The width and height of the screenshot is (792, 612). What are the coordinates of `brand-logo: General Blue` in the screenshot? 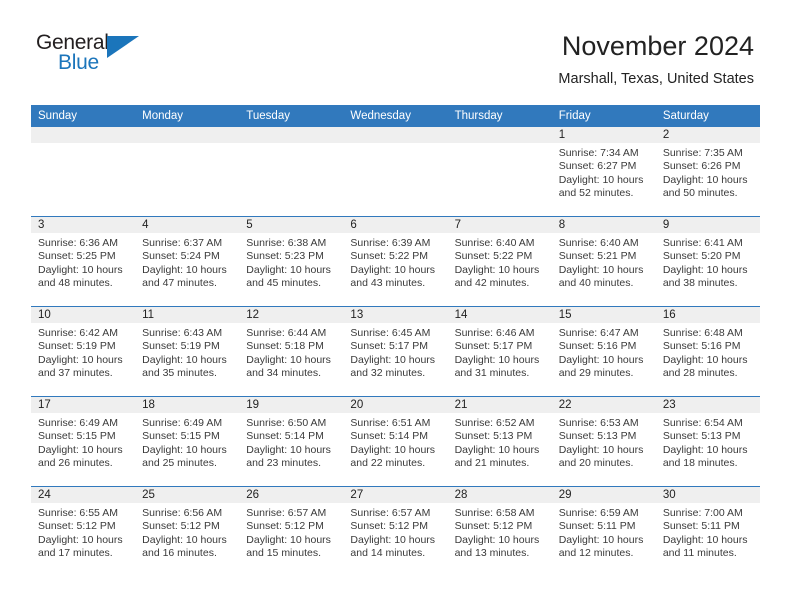 It's located at (96, 57).